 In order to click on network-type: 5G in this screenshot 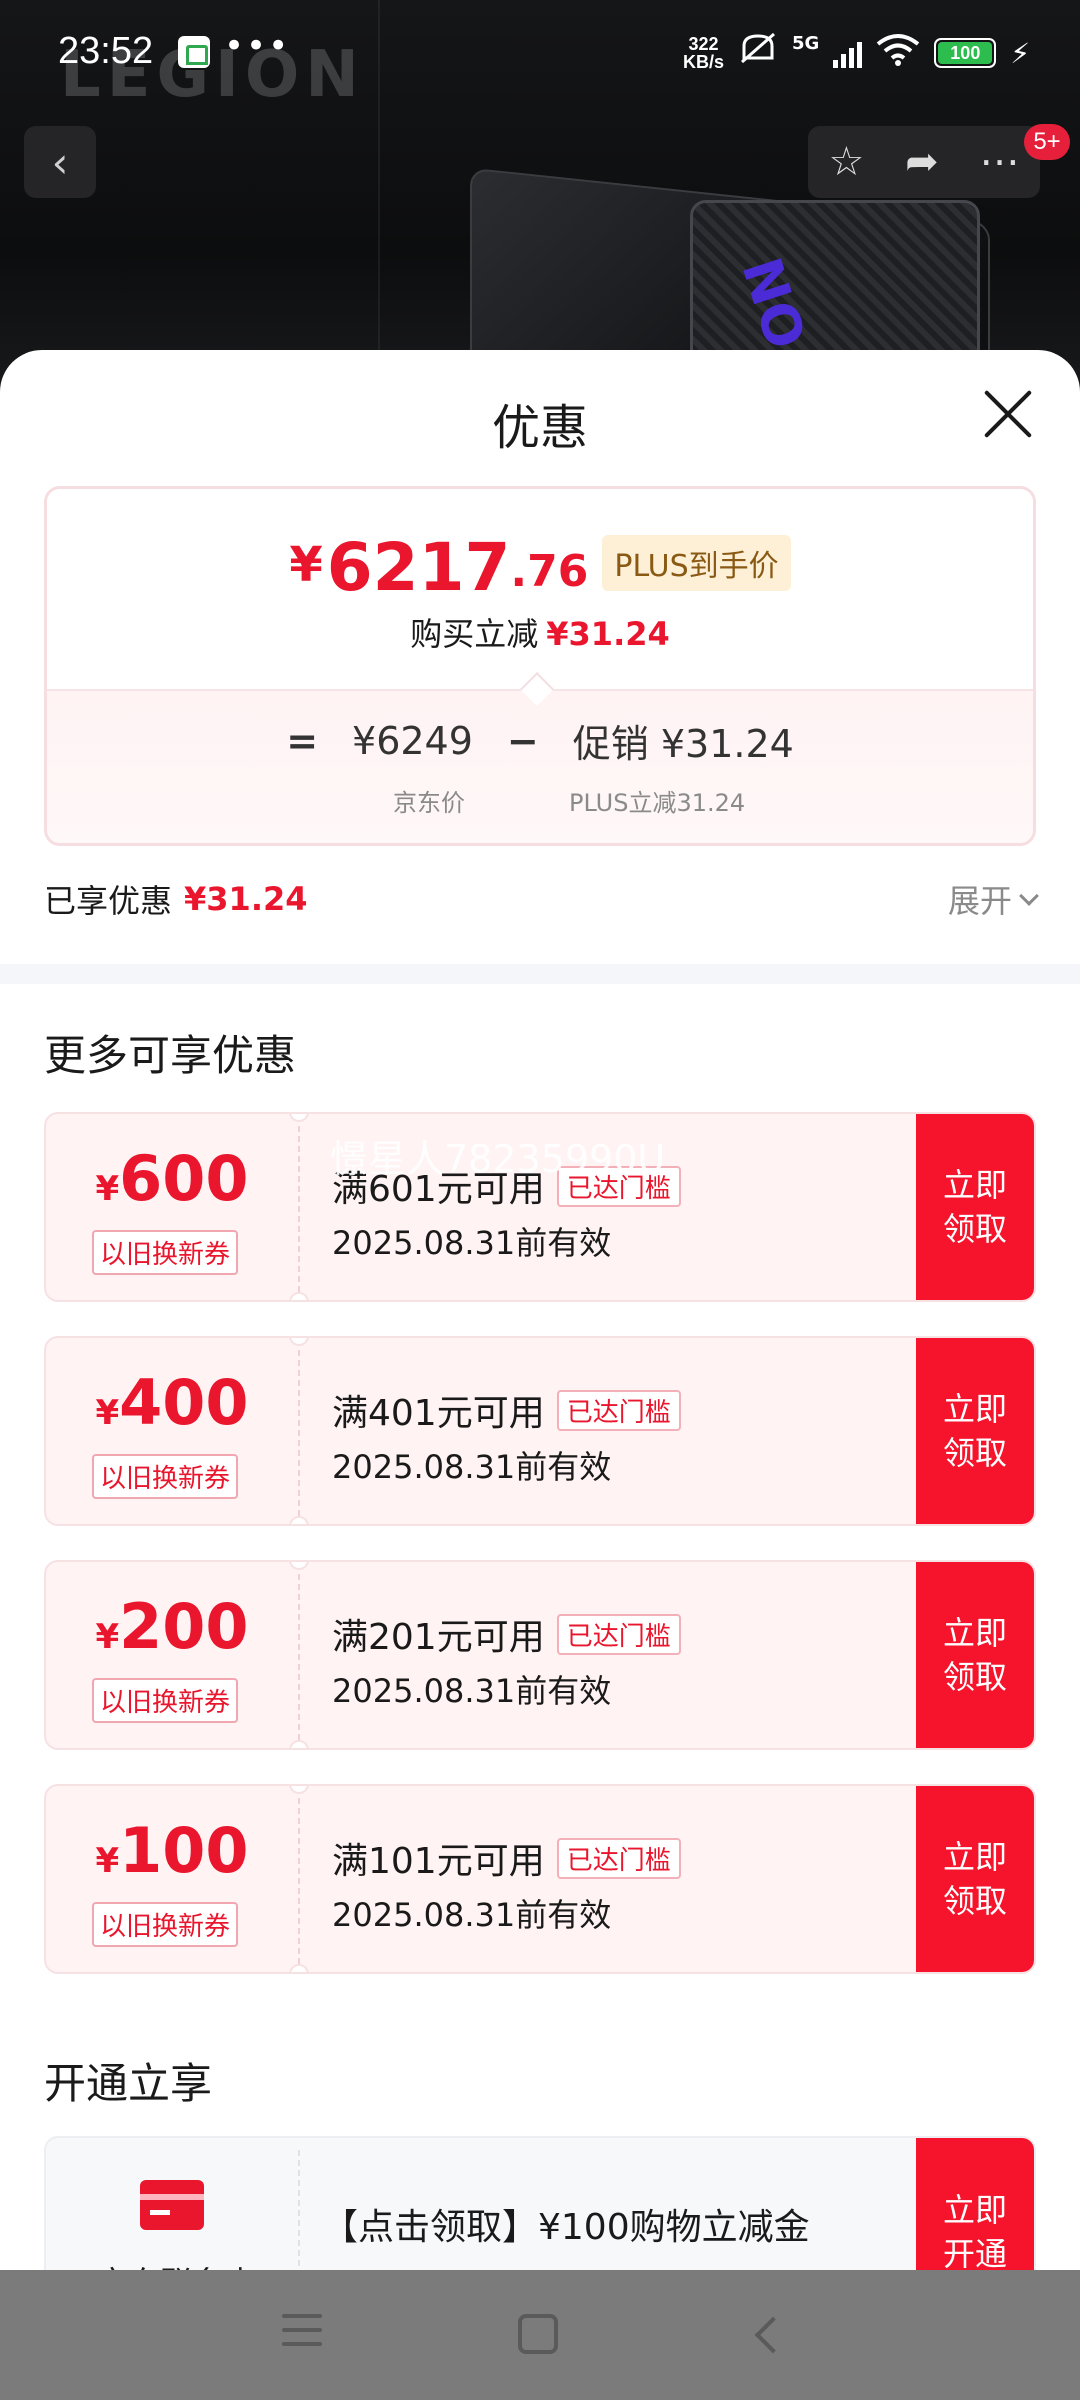, I will do `click(806, 43)`.